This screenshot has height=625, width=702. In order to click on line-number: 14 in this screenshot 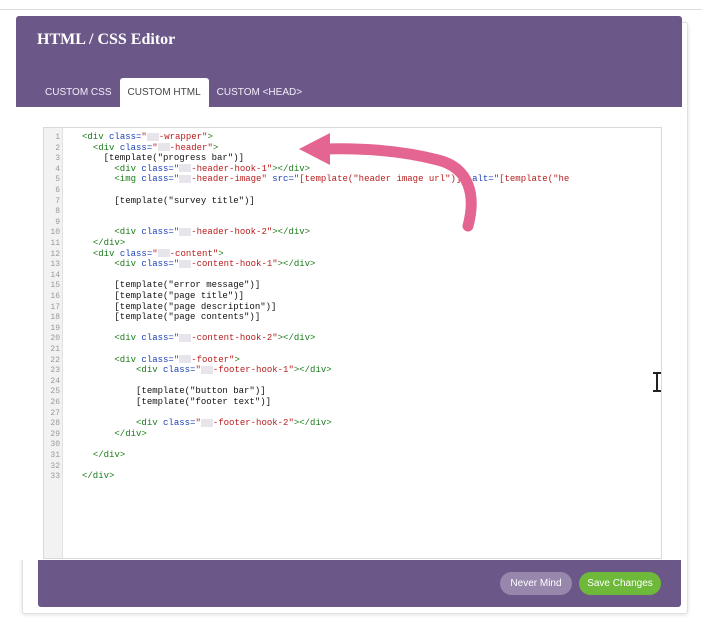, I will do `click(55, 275)`.